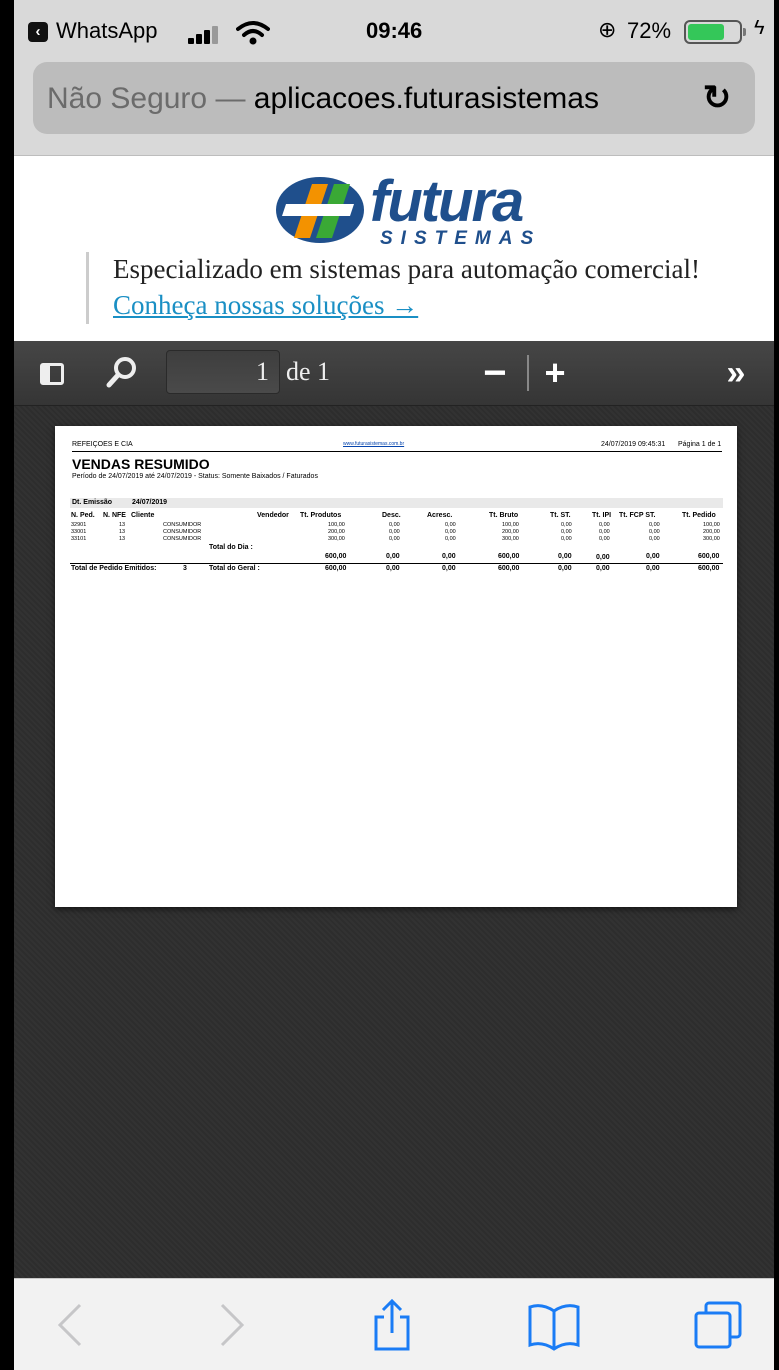 Image resolution: width=779 pixels, height=1370 pixels. Describe the element at coordinates (320, 210) in the screenshot. I see `futura-logo-mark-icon` at that location.